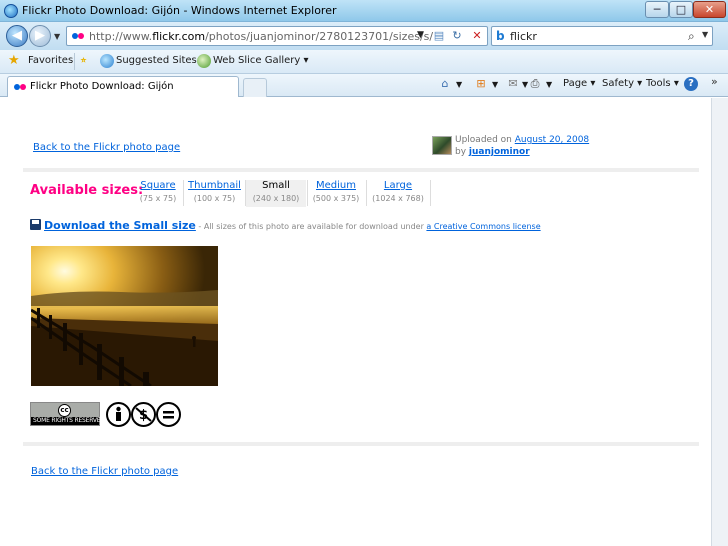  I want to click on suggested-sites-icon, so click(107, 61).